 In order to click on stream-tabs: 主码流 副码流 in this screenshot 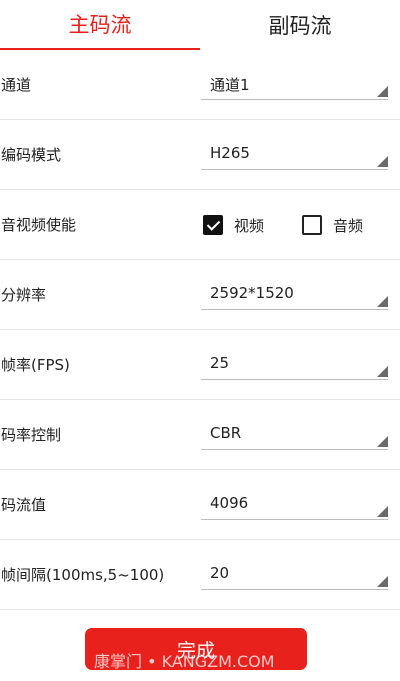, I will do `click(200, 25)`.